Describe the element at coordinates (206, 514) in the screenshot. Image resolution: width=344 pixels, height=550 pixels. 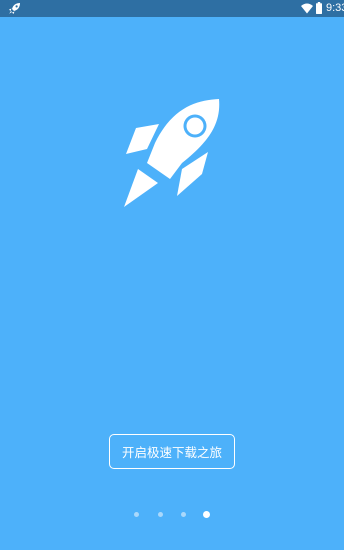
I see `page-dot-active` at that location.